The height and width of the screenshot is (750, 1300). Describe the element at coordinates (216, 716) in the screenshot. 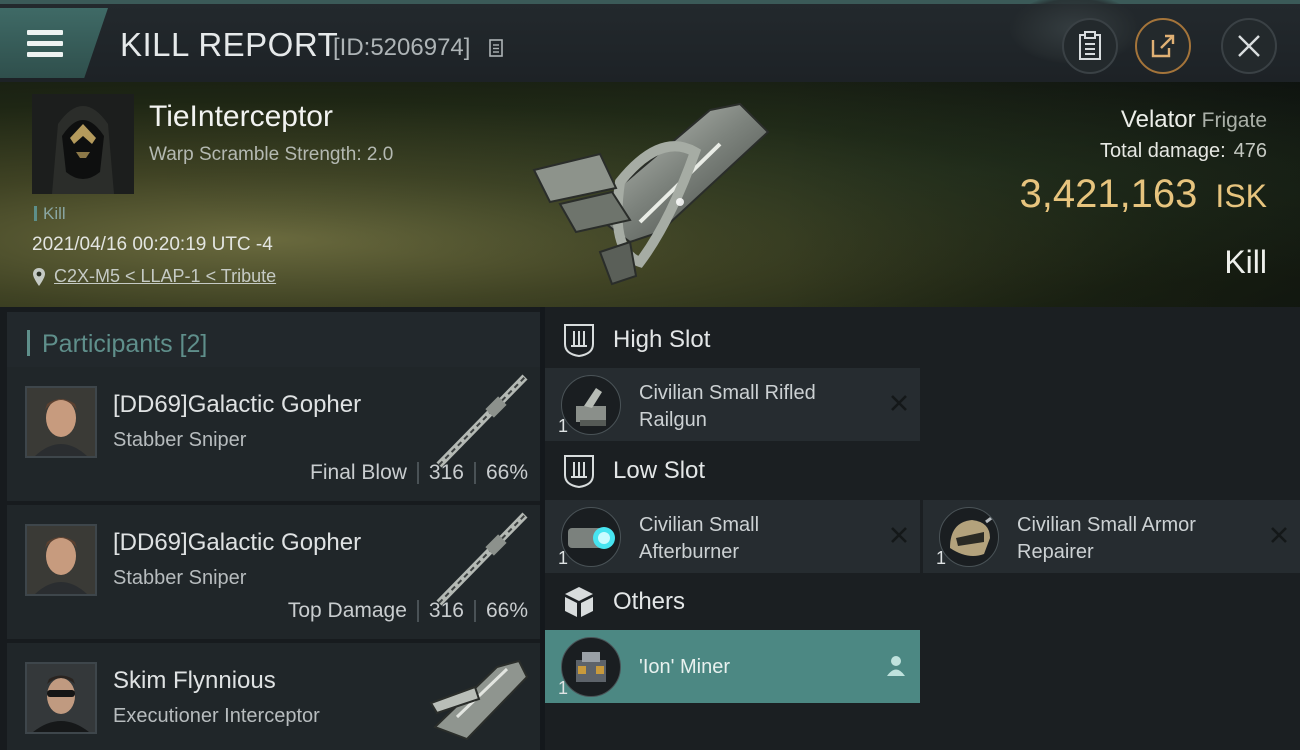

I see `participant-ship: Executioner Interceptor` at that location.